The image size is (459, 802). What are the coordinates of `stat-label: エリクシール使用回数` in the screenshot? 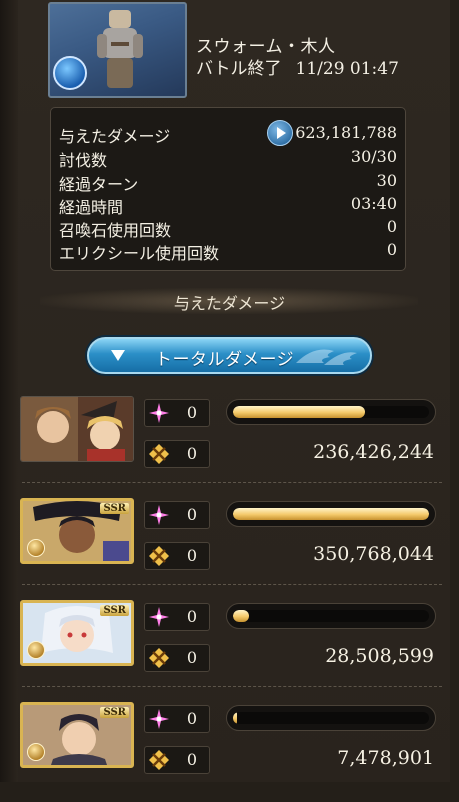 It's located at (139, 253).